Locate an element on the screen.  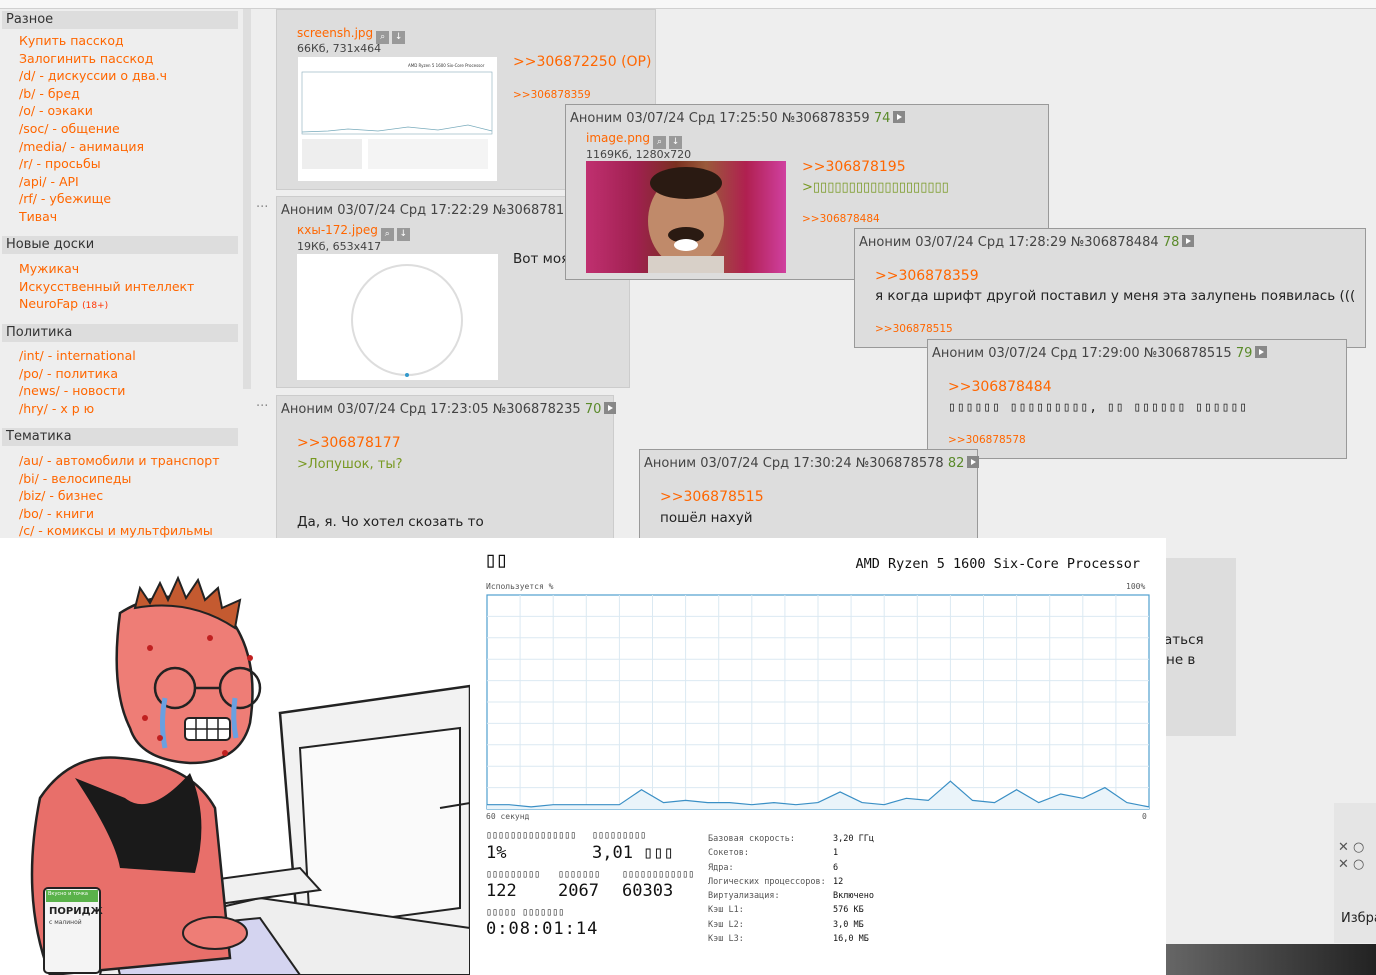
thumbnail-circle is located at coordinates (397, 317).